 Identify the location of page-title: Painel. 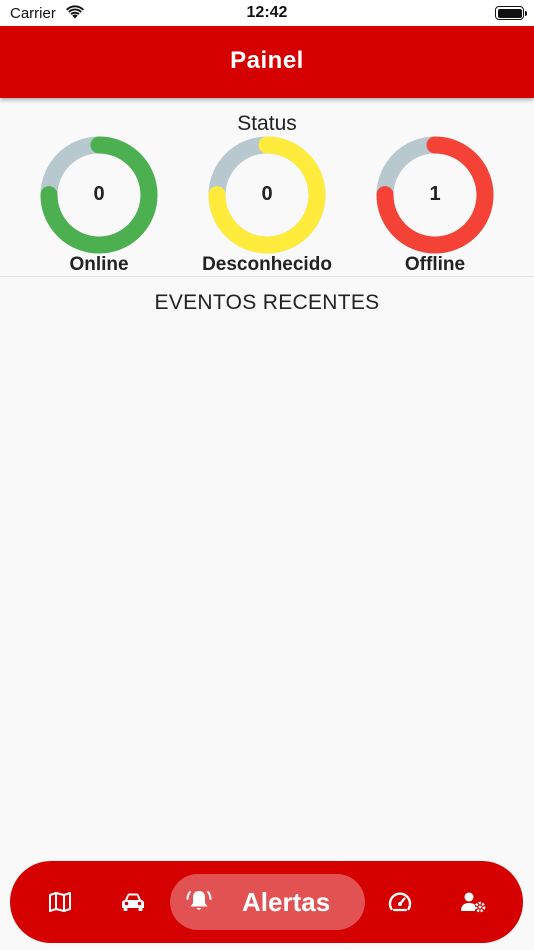
(267, 60).